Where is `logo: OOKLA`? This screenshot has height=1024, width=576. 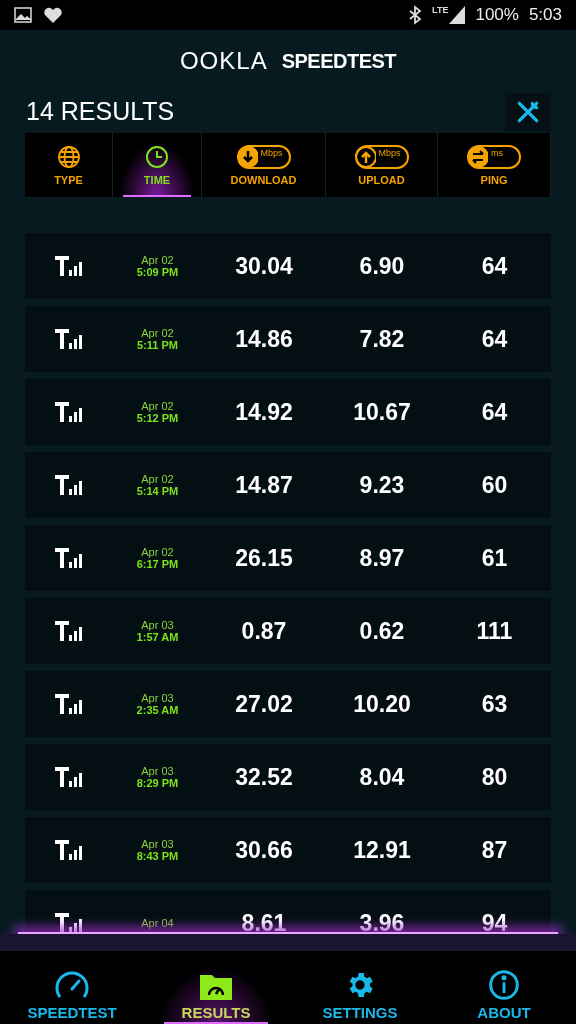 logo: OOKLA is located at coordinates (223, 61).